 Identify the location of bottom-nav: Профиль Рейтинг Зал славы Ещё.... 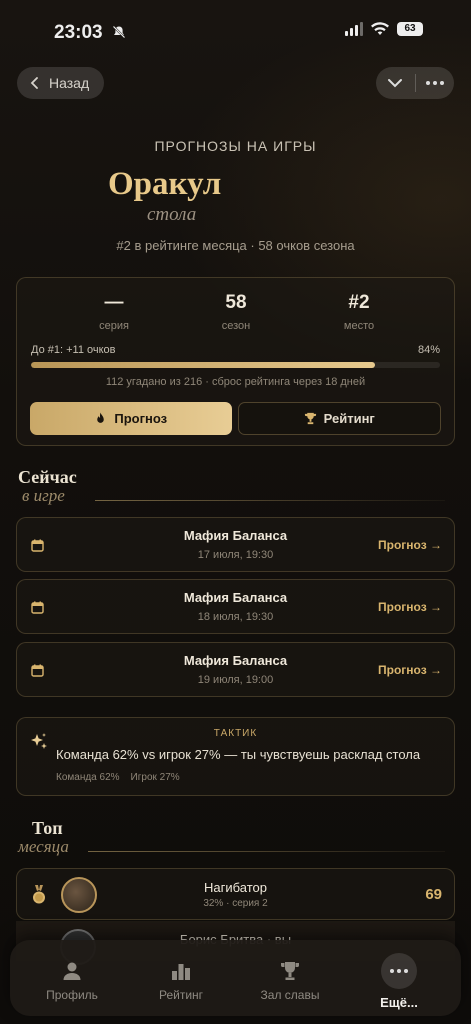
(235, 978).